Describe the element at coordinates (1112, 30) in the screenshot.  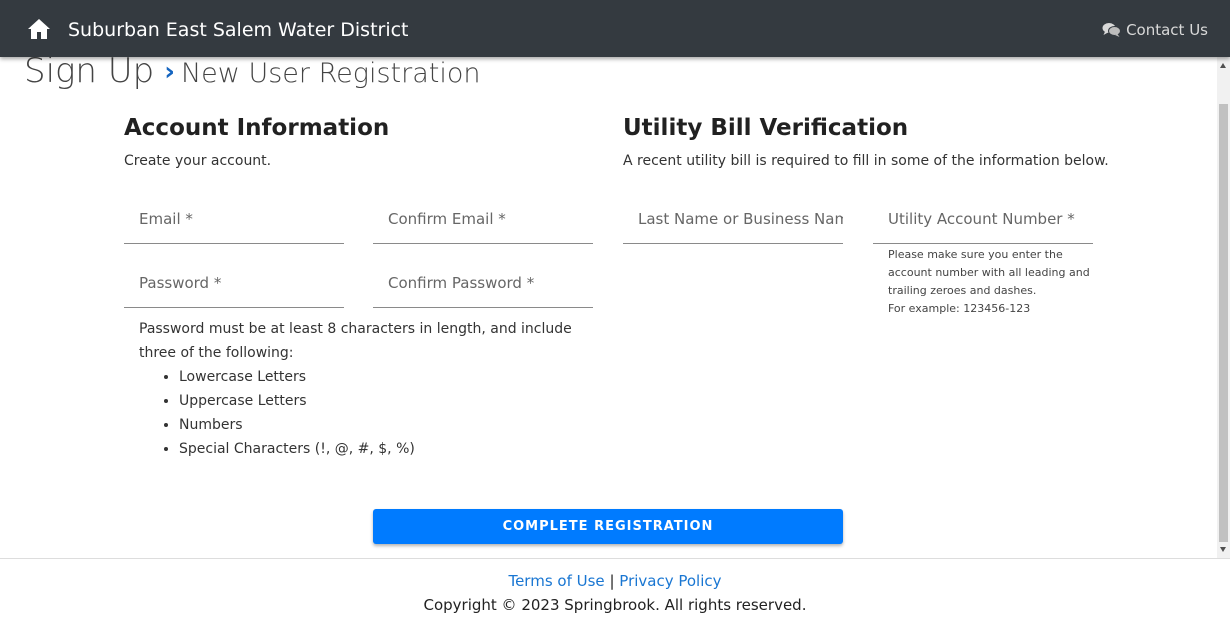
I see `chat-bubbles-icon` at that location.